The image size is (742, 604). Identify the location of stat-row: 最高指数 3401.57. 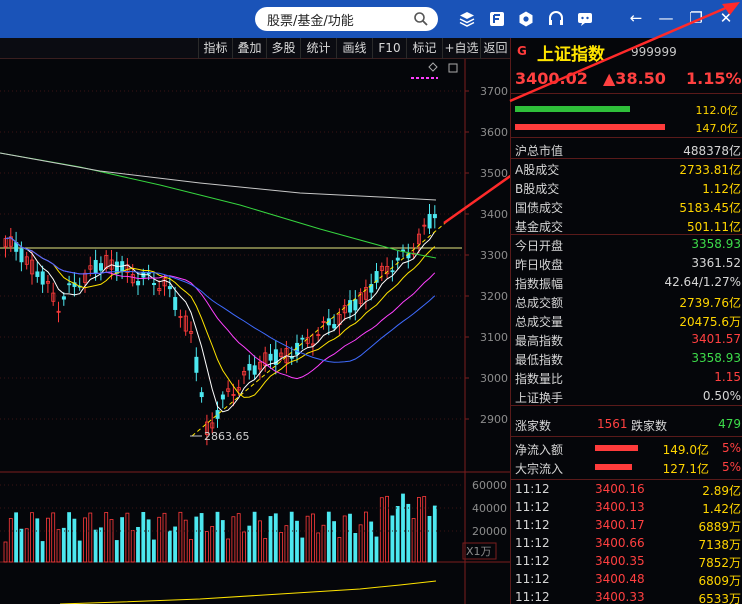
(626, 339).